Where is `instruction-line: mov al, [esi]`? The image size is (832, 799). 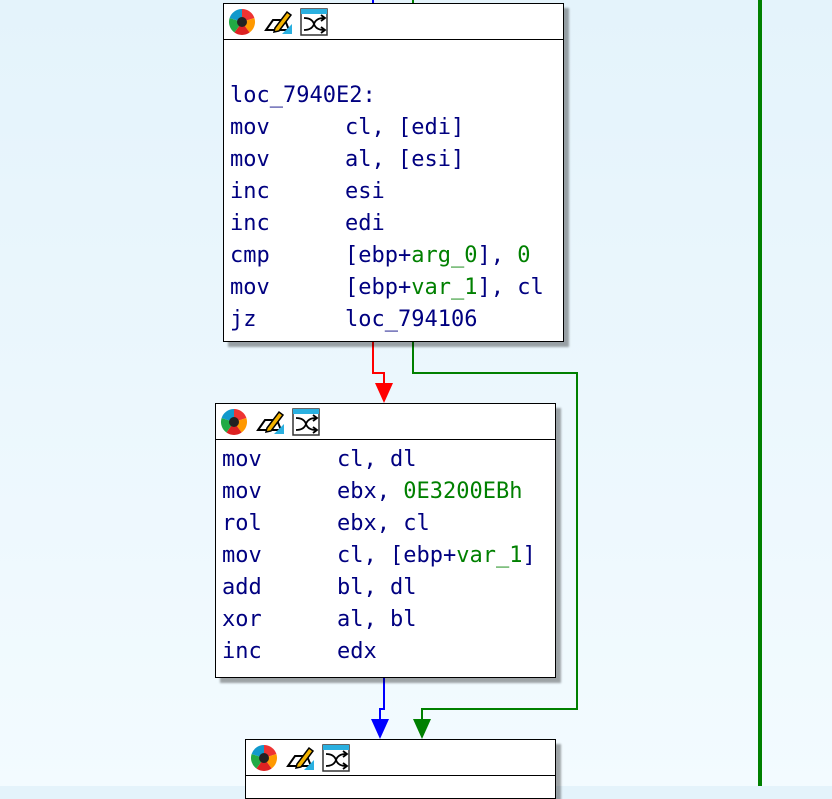
instruction-line: mov al, [esi] is located at coordinates (393, 160).